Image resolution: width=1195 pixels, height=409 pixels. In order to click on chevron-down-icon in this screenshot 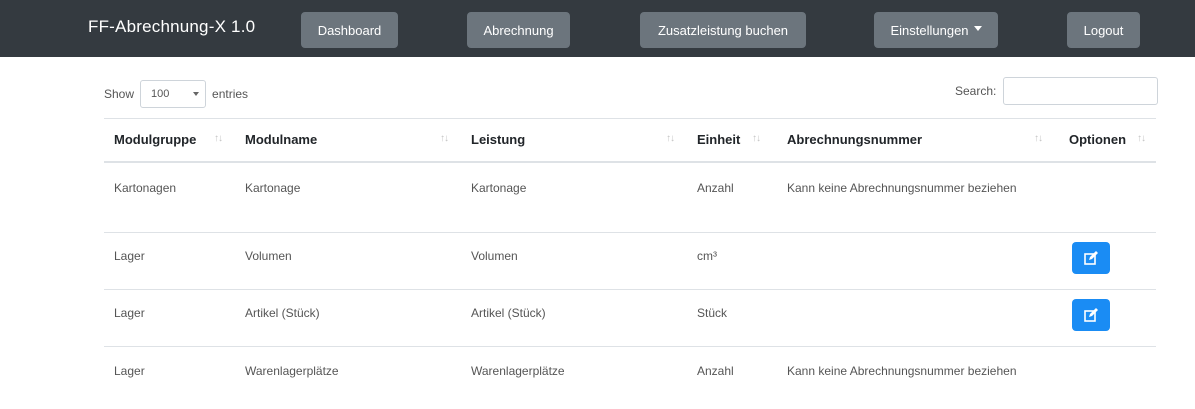, I will do `click(196, 94)`.